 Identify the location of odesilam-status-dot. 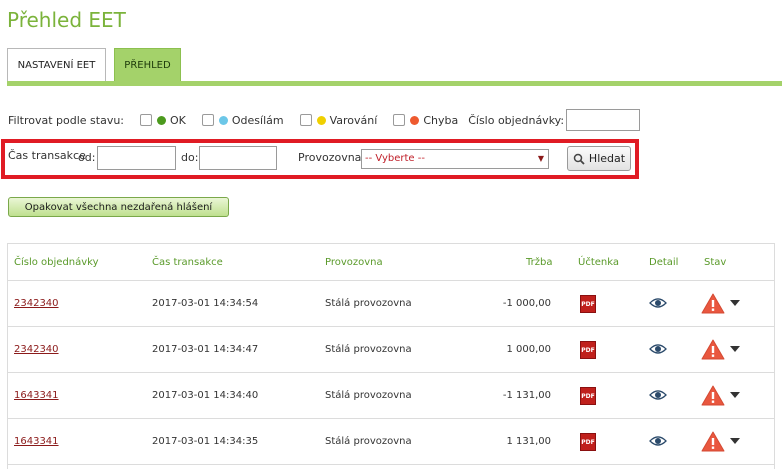
(223, 120).